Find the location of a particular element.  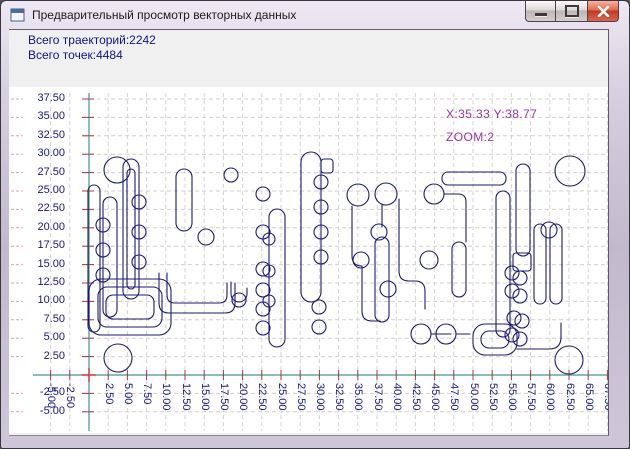

y-axis-label: 17.50 is located at coordinates (51, 245).